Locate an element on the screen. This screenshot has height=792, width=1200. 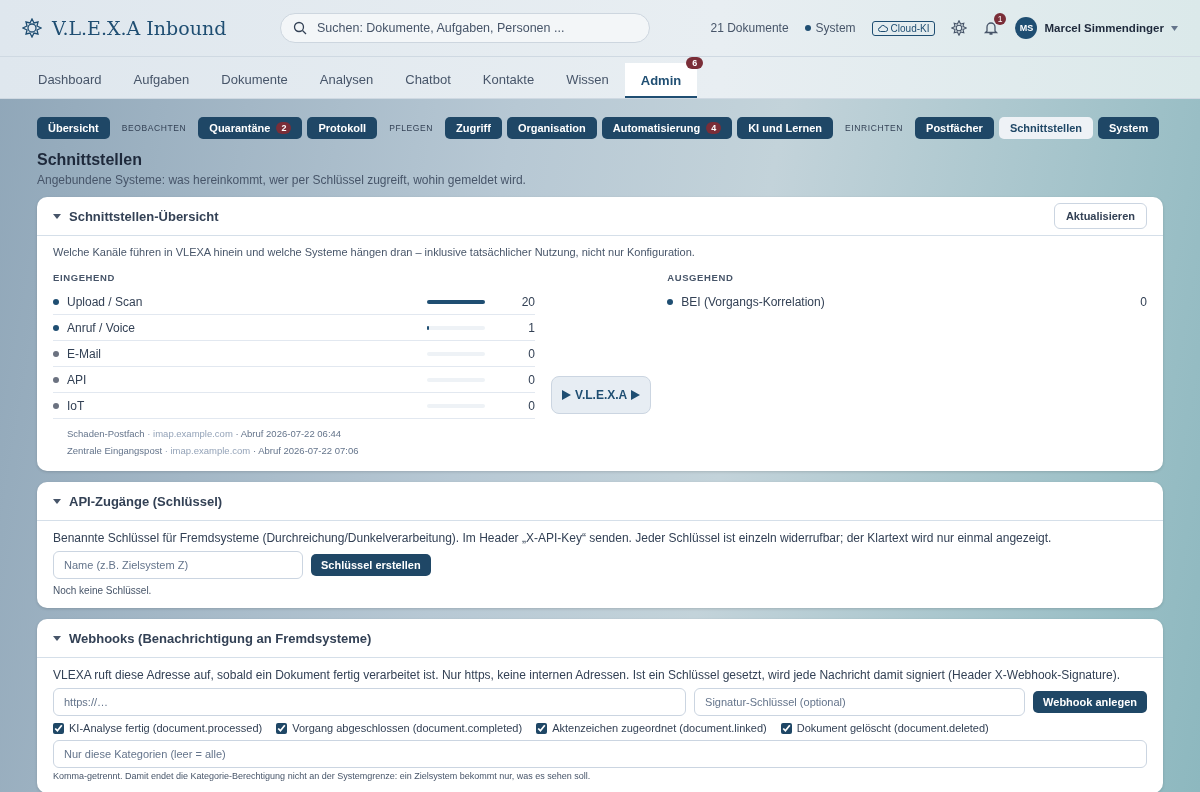
channel-name: E-Mail is located at coordinates (84, 353).